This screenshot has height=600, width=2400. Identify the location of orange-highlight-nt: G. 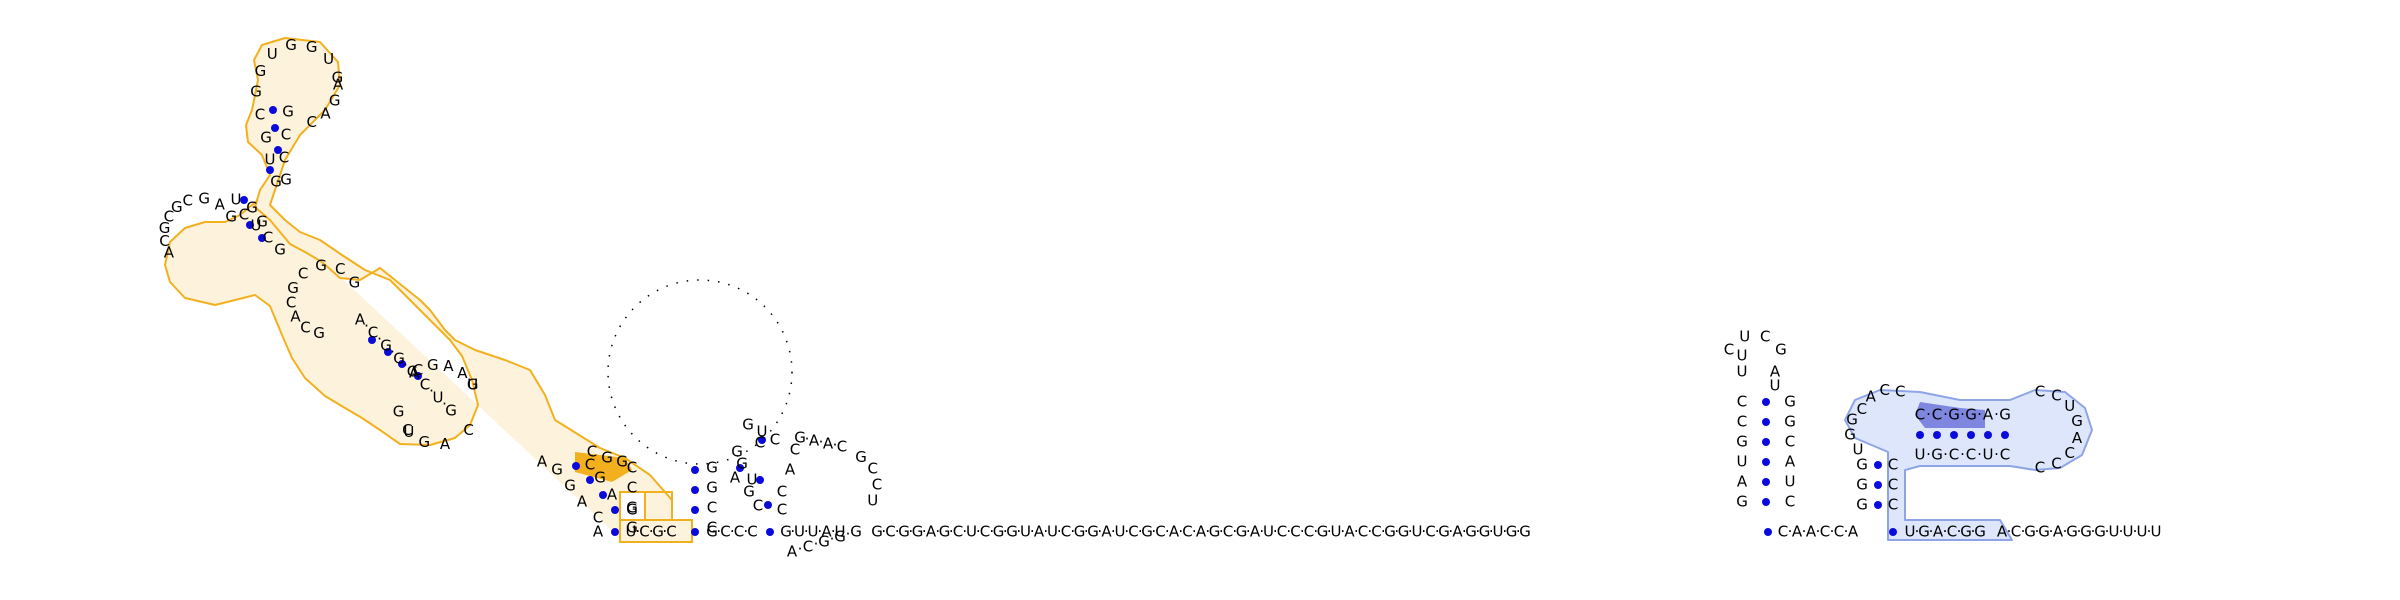
(607, 458).